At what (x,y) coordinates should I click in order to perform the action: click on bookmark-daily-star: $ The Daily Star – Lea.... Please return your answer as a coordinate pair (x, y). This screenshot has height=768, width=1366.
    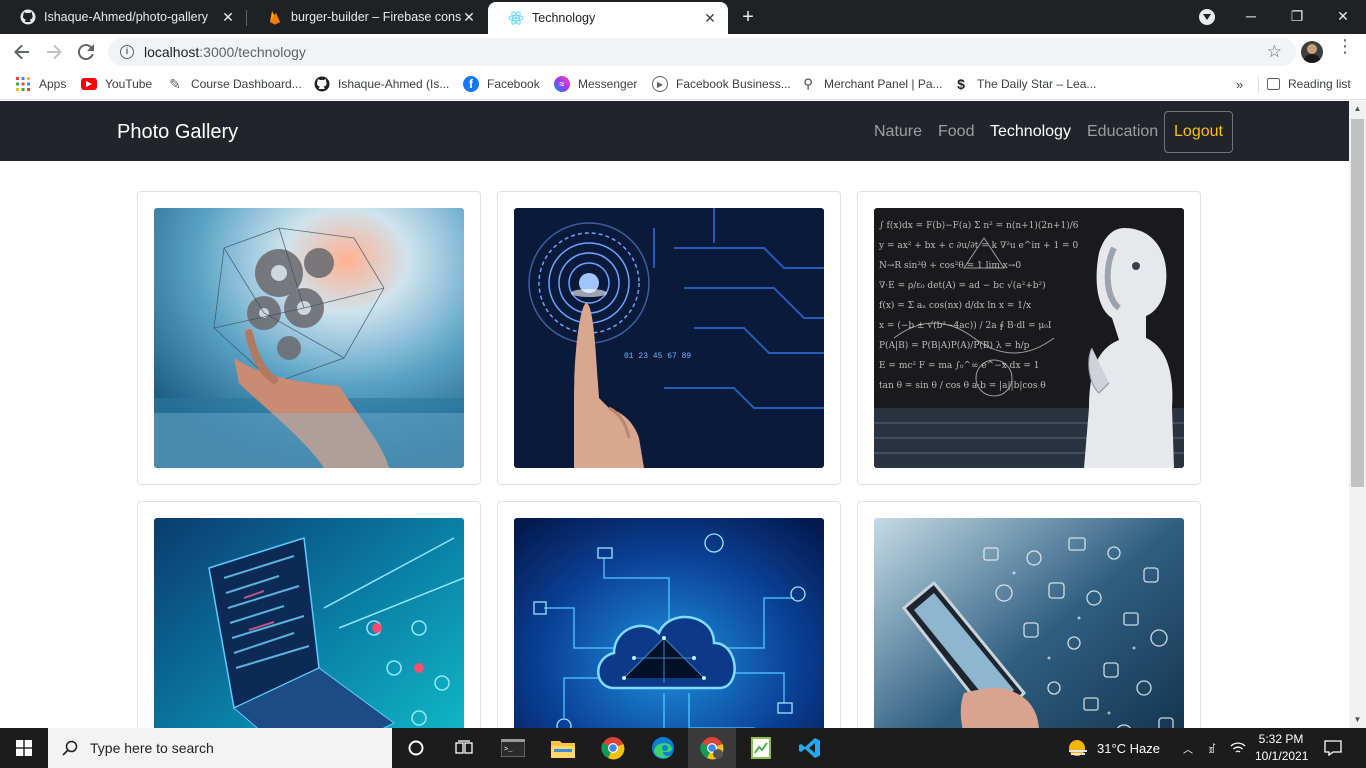
    Looking at the image, I should click on (1024, 84).